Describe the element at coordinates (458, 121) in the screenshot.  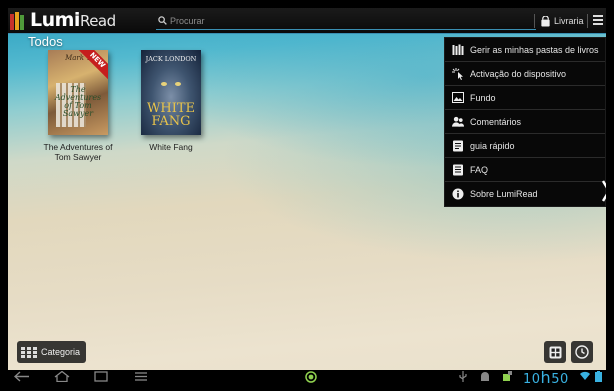
I see `users-icon` at that location.